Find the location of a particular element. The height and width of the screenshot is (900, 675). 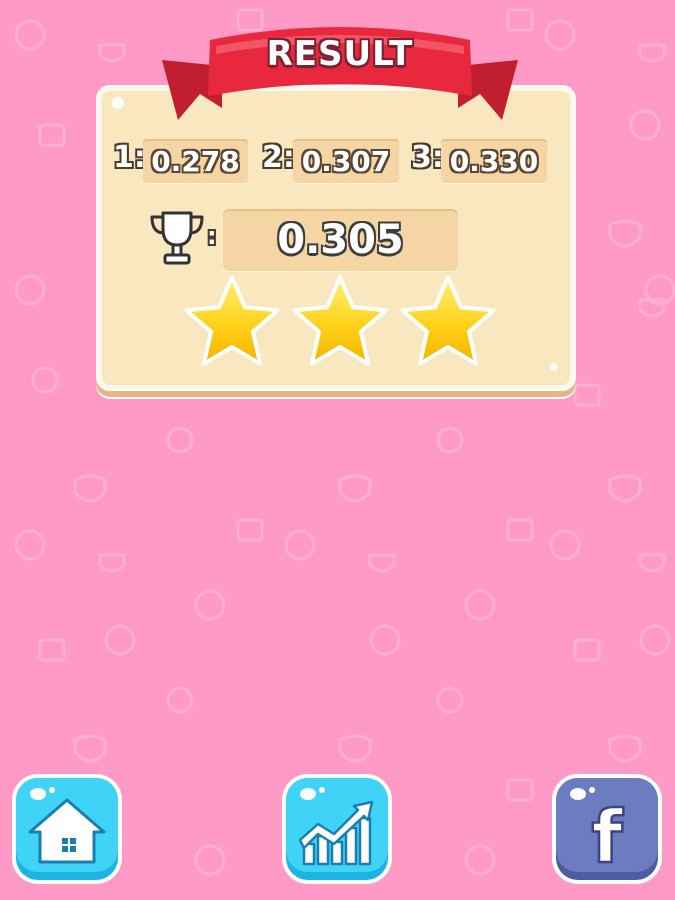

best-score-value: 0.305 is located at coordinates (340, 240).